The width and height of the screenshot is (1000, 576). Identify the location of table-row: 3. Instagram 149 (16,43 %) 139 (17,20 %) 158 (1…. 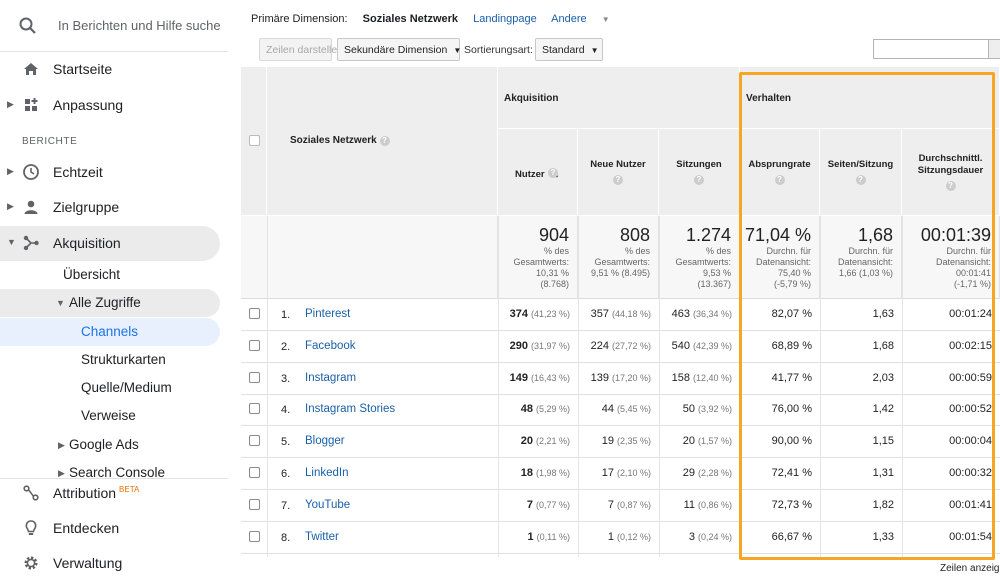
(620, 379).